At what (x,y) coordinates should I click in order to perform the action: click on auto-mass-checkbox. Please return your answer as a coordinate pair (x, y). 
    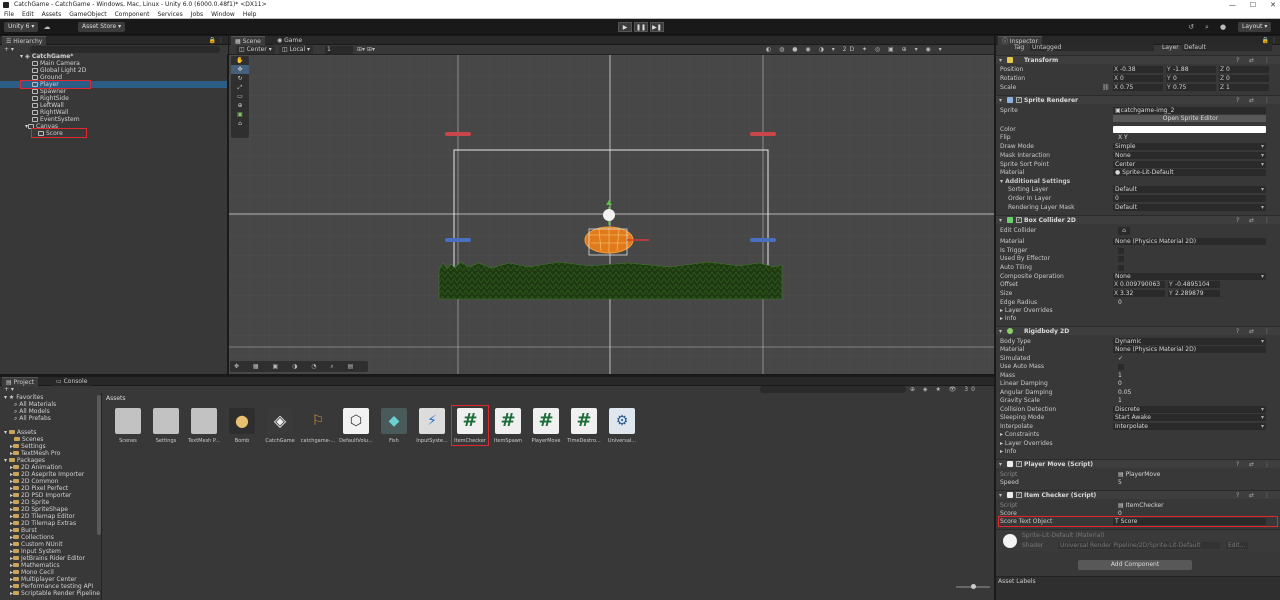
    Looking at the image, I should click on (1121, 367).